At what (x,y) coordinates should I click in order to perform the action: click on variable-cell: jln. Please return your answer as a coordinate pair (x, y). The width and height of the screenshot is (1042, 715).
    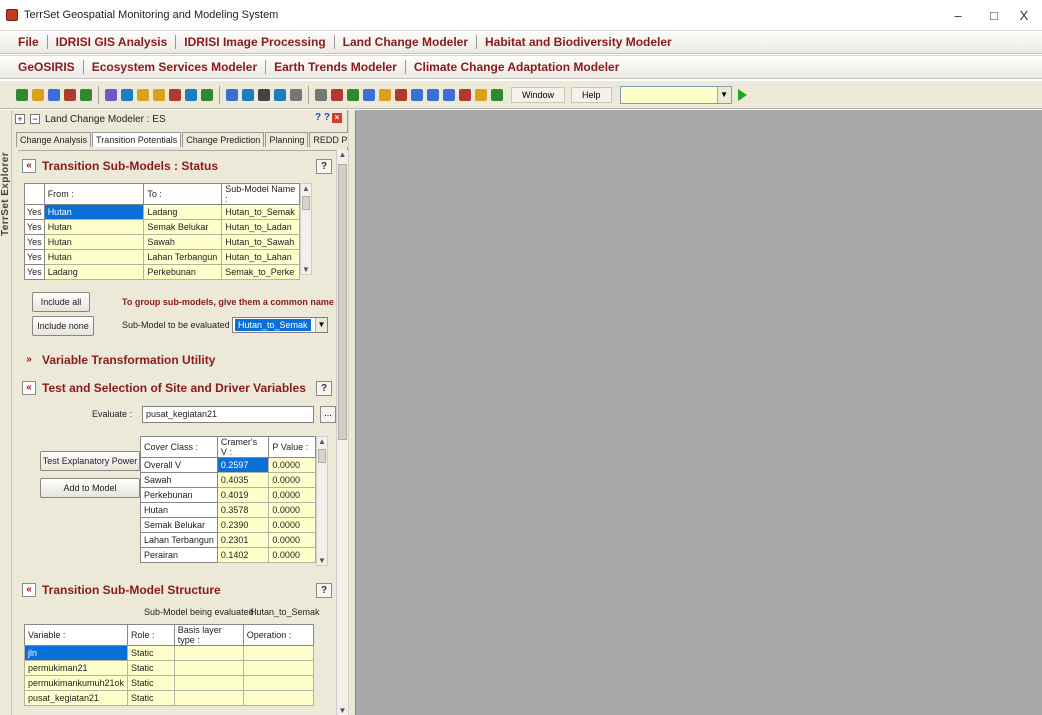
    Looking at the image, I should click on (76, 653).